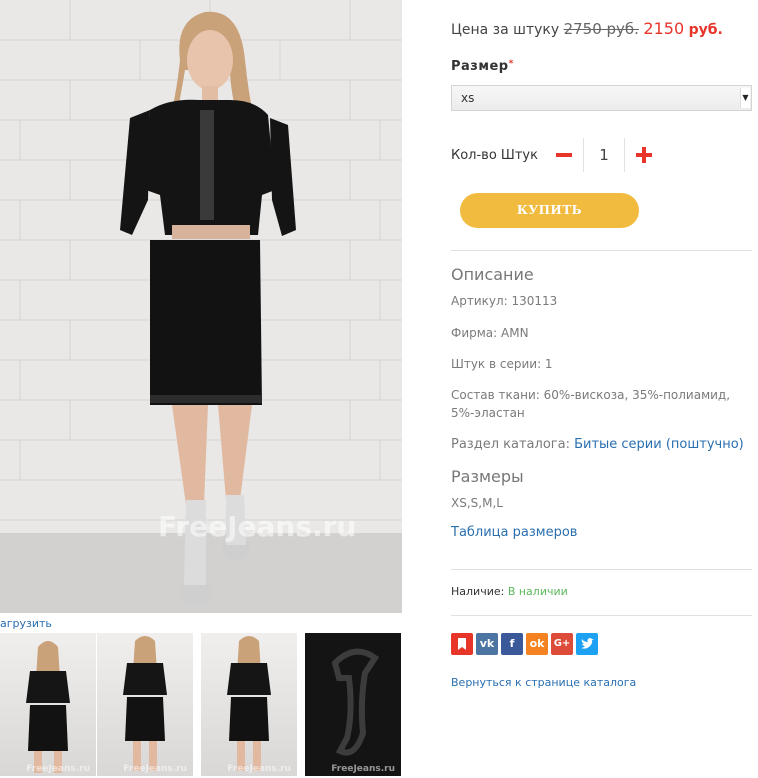 This screenshot has width=758, height=778. Describe the element at coordinates (745, 98) in the screenshot. I see `dropdown-arrow-icon: ▼` at that location.